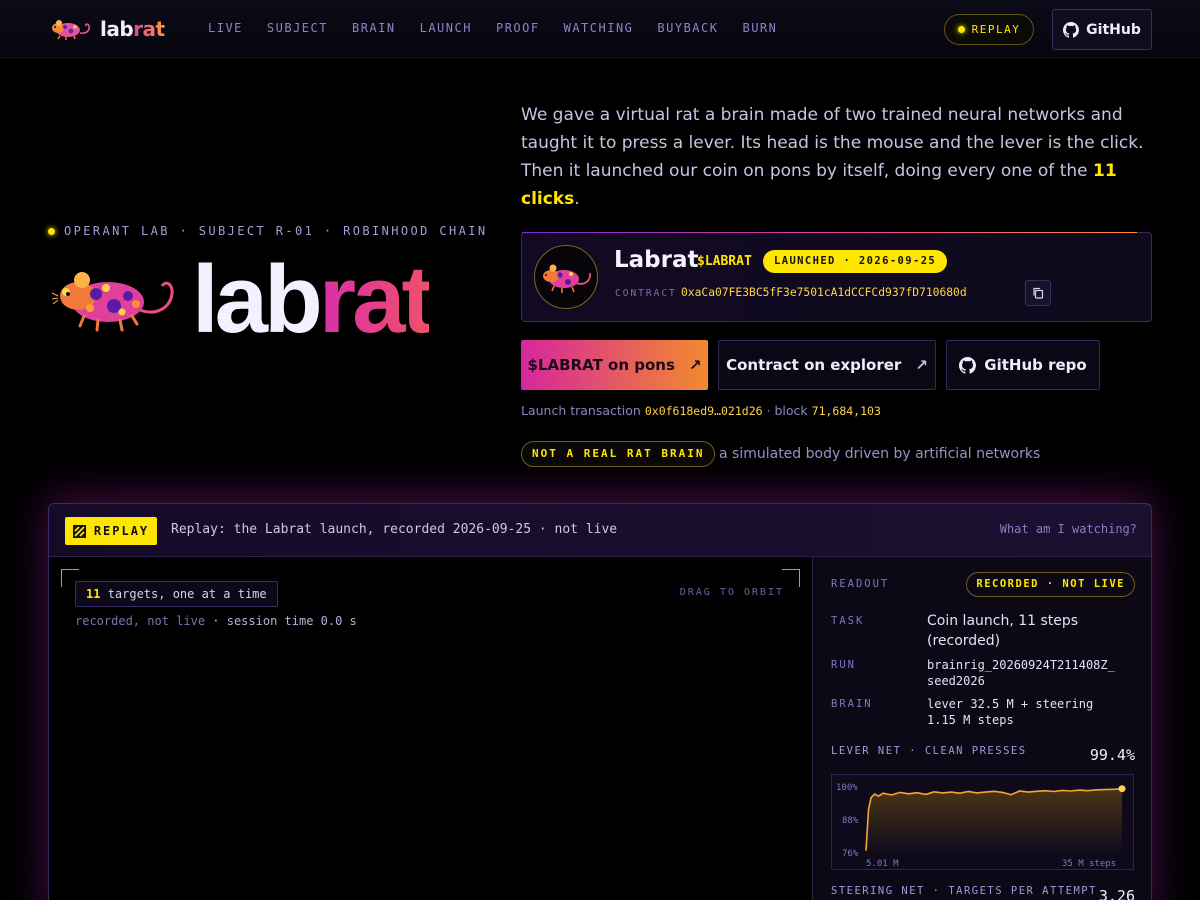 The height and width of the screenshot is (900, 1200). What do you see at coordinates (121, 531) in the screenshot?
I see `replay-badge-label: REPLAY` at bounding box center [121, 531].